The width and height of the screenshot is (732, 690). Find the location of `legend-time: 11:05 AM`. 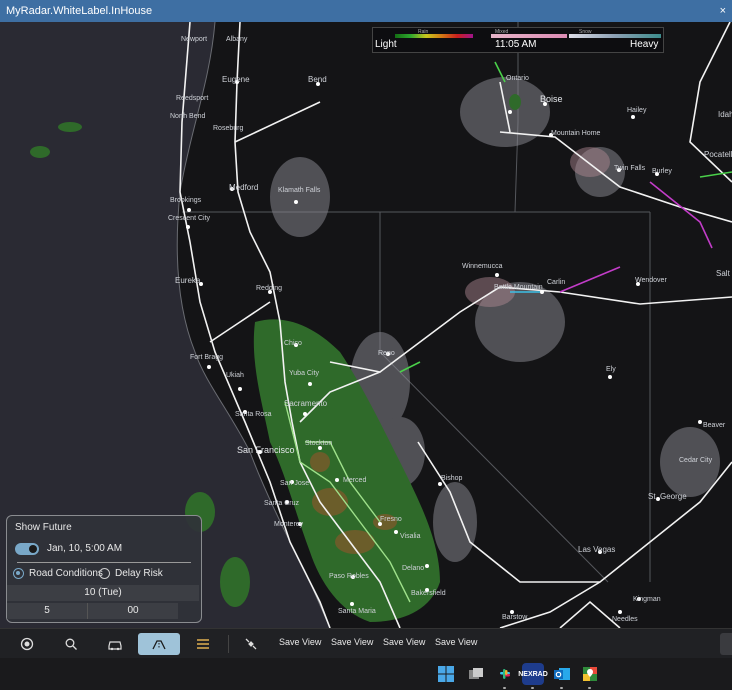

legend-time: 11:05 AM is located at coordinates (516, 44).